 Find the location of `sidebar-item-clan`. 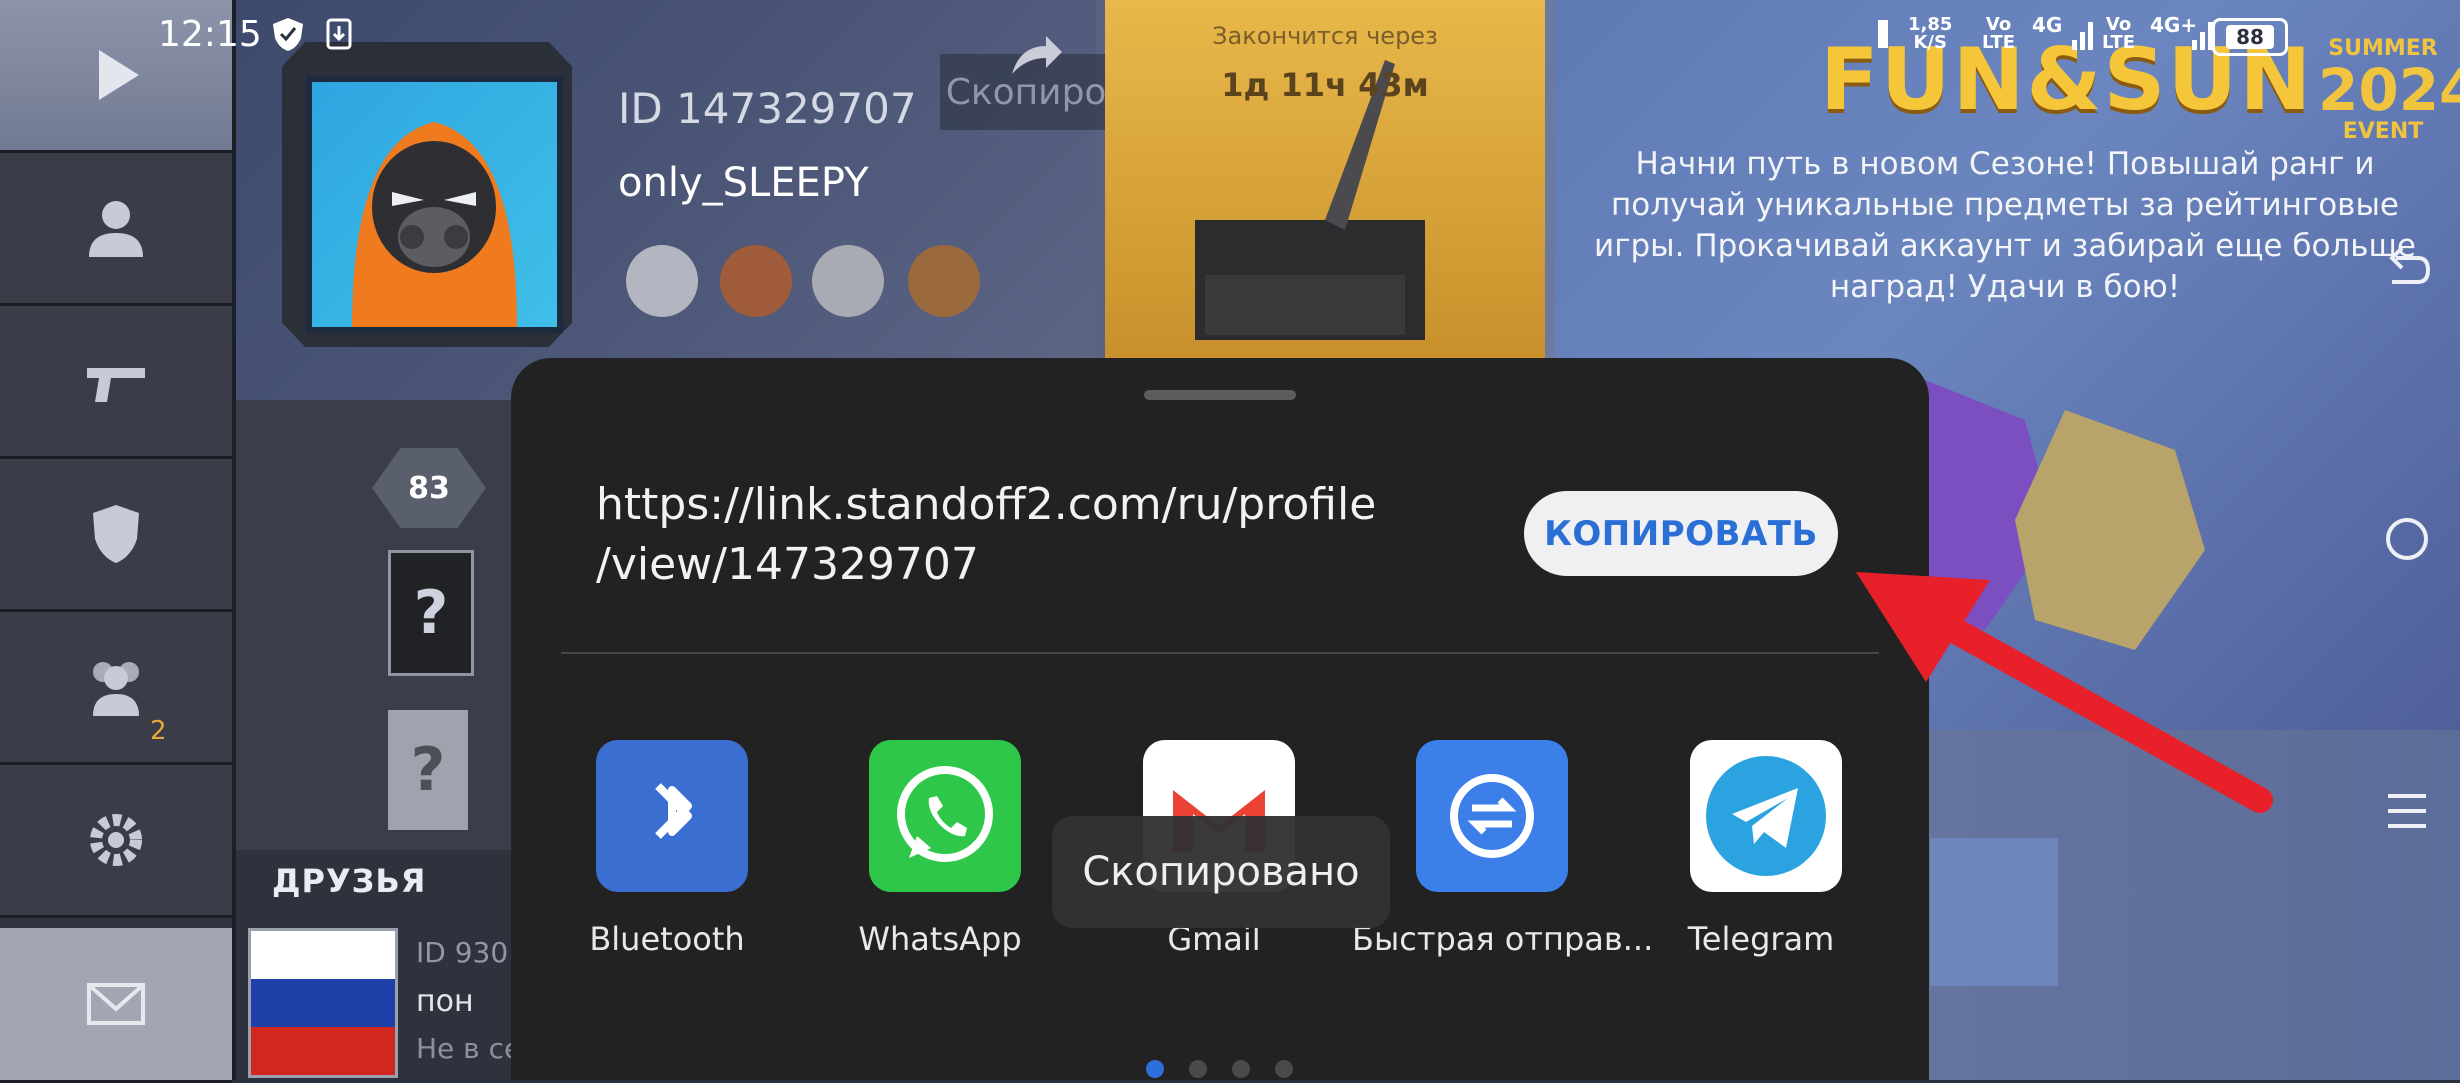

sidebar-item-clan is located at coordinates (116, 535).